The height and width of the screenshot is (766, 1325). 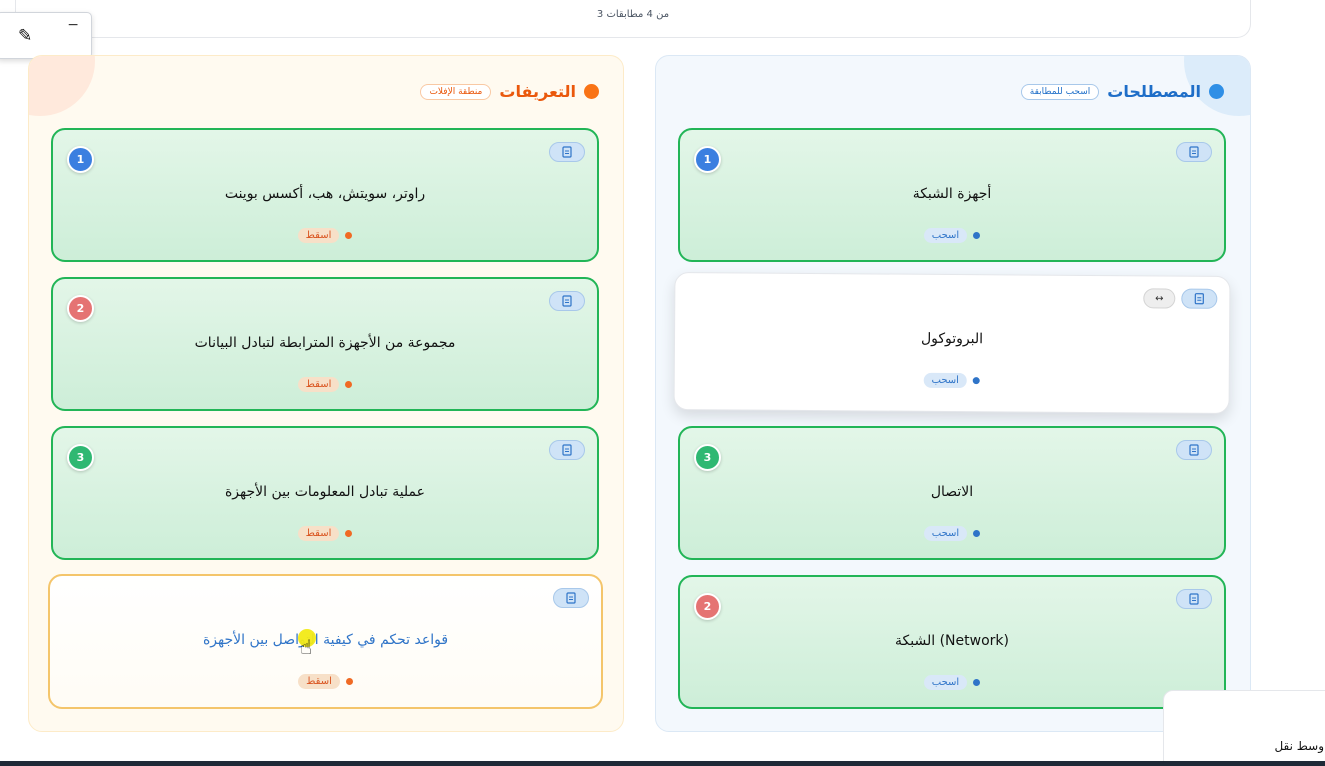 I want to click on term-text: الشبكة (Network), so click(x=952, y=641).